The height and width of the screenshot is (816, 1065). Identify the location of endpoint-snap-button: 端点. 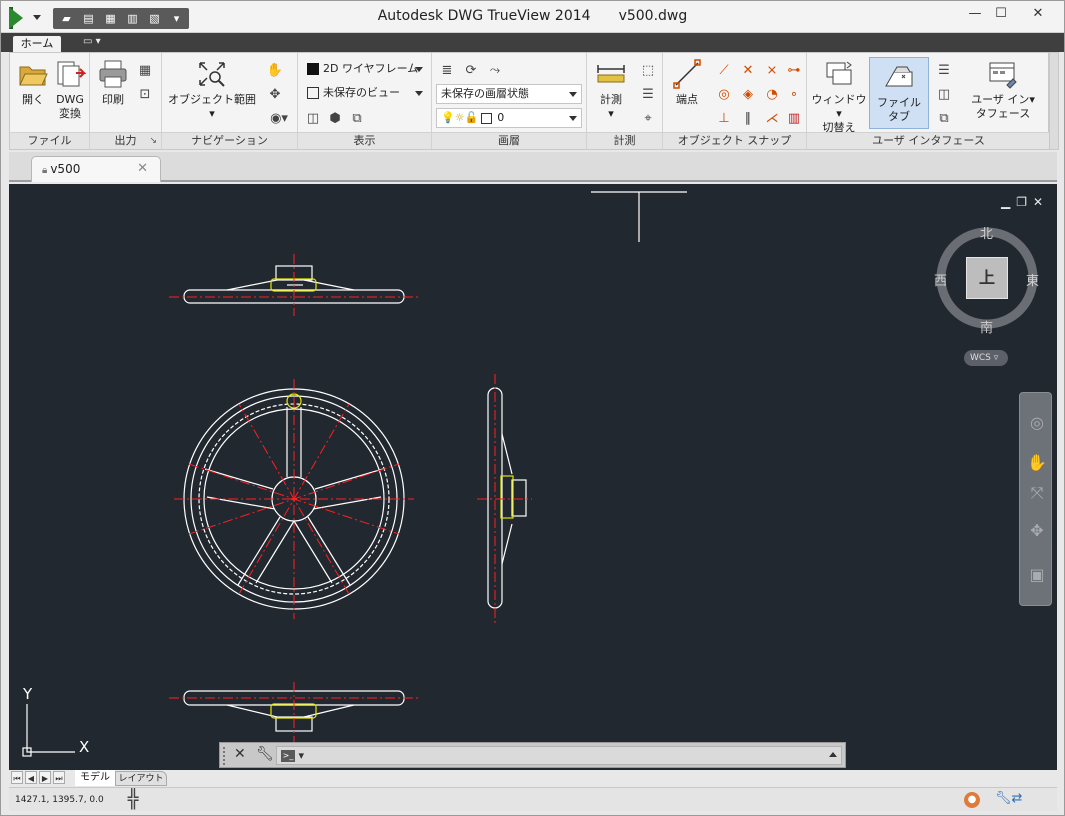
(687, 83).